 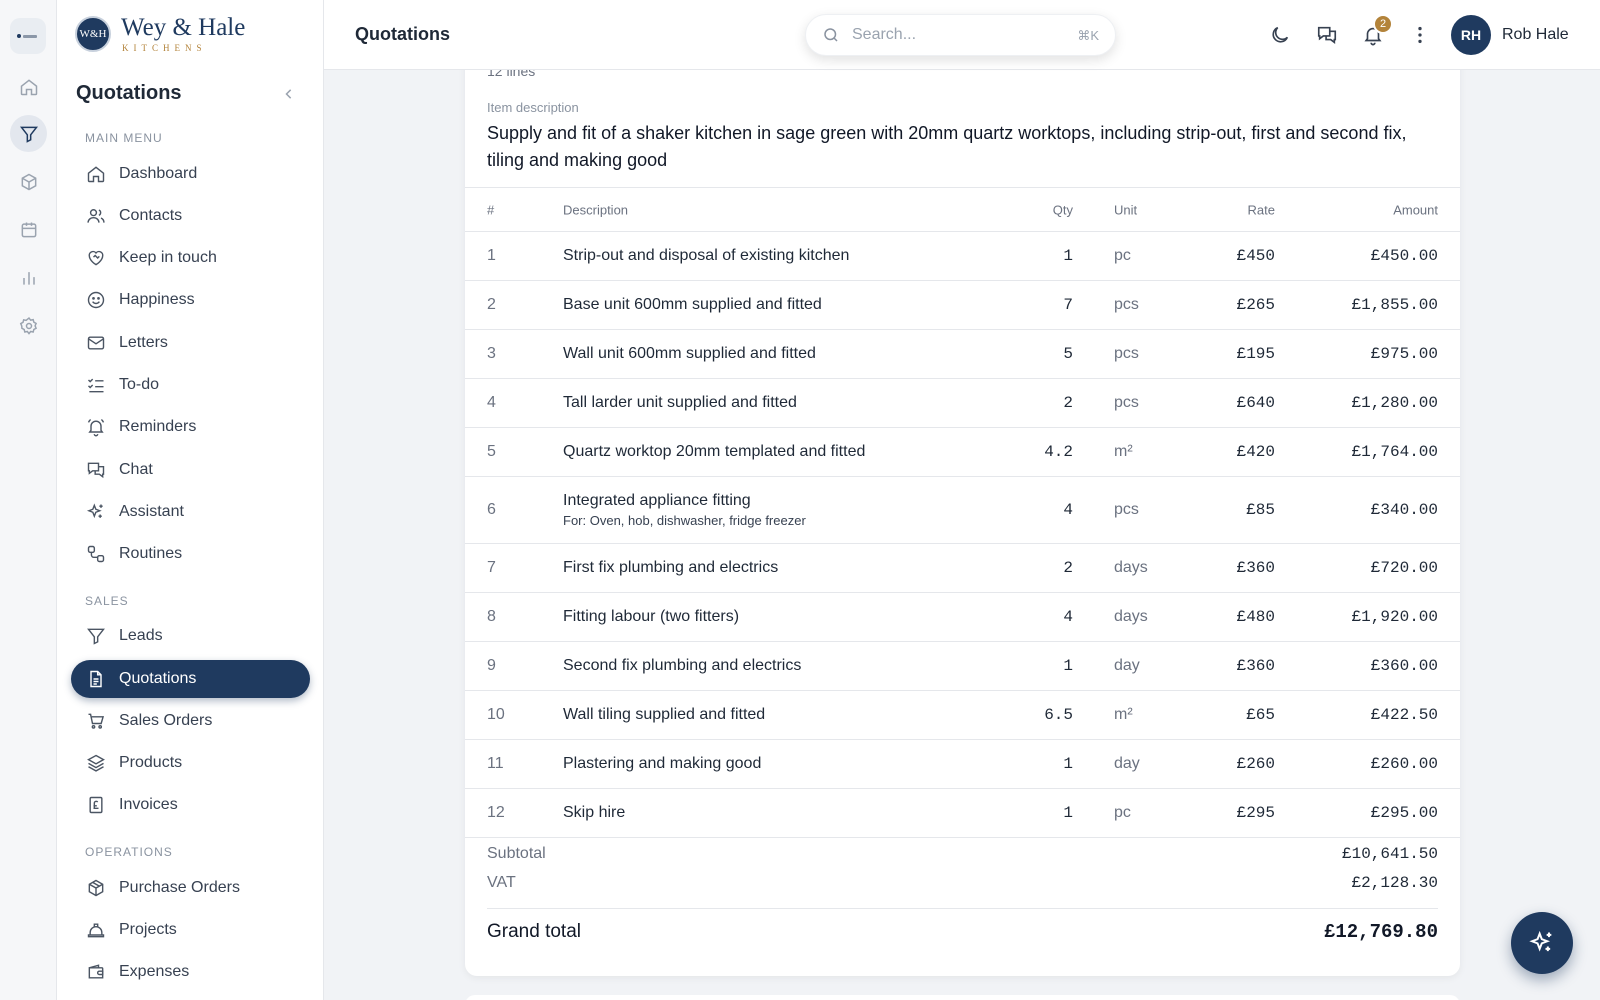 What do you see at coordinates (96, 470) in the screenshot?
I see `chat-icon` at bounding box center [96, 470].